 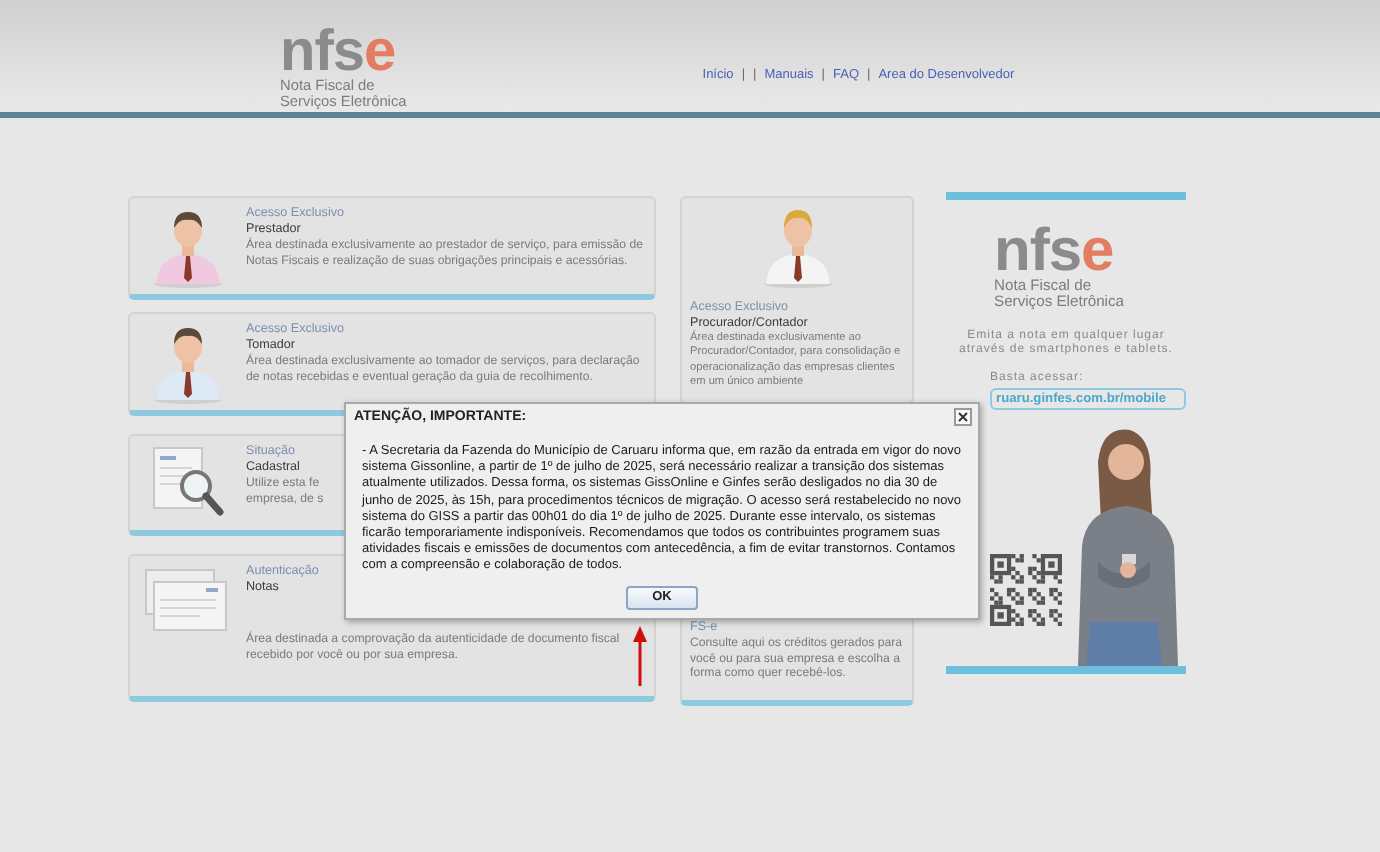 What do you see at coordinates (963, 417) in the screenshot?
I see `close-button` at bounding box center [963, 417].